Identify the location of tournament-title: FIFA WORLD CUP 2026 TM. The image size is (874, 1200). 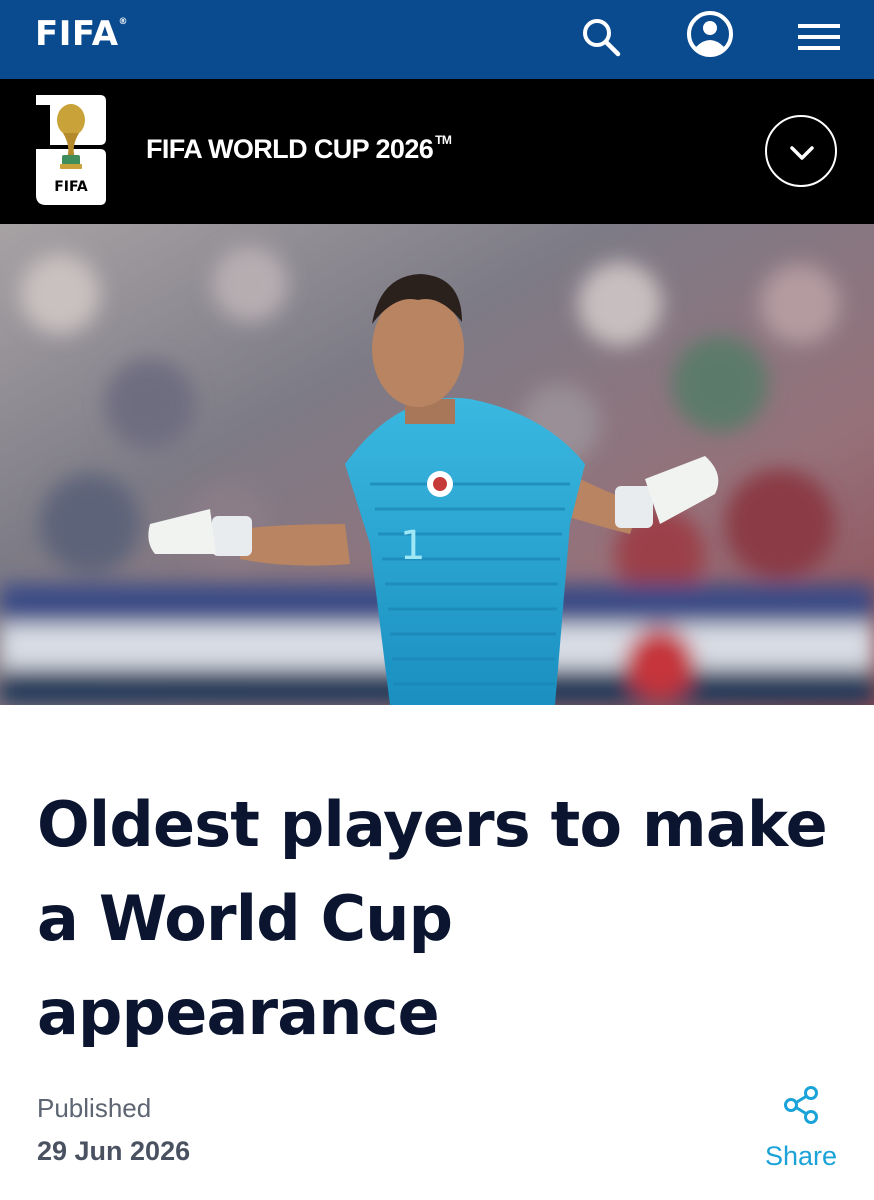
(299, 149).